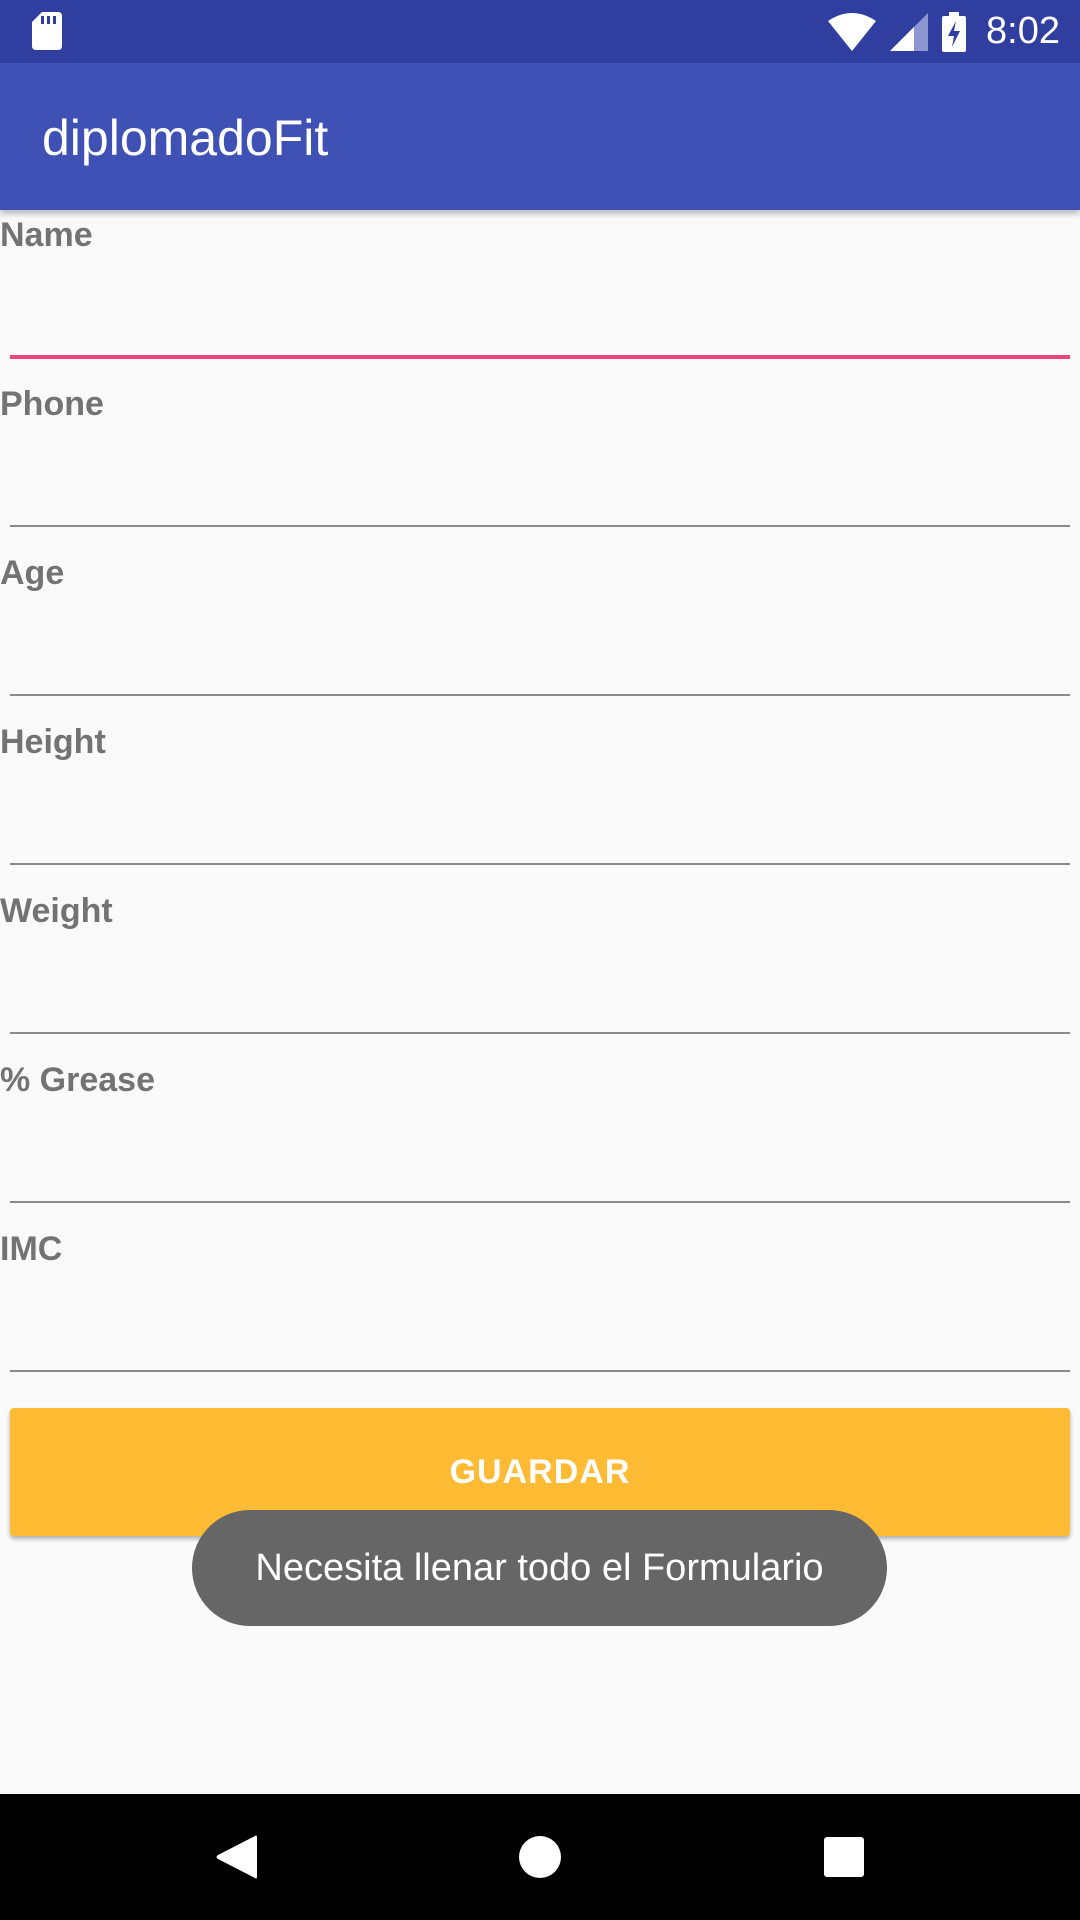 The image size is (1080, 1920). What do you see at coordinates (53, 742) in the screenshot?
I see `field-label: Height` at bounding box center [53, 742].